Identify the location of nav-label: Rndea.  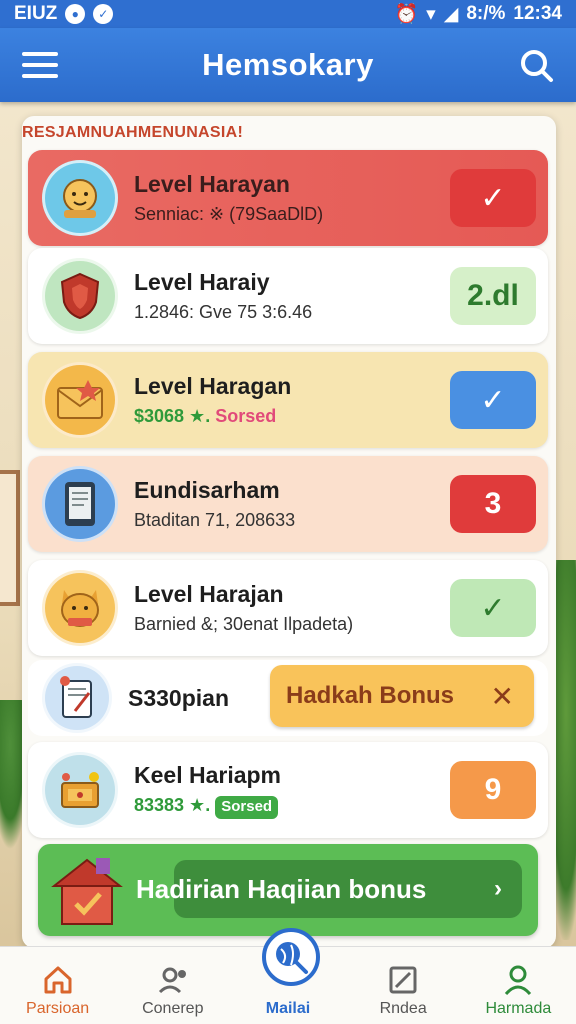
(403, 1008).